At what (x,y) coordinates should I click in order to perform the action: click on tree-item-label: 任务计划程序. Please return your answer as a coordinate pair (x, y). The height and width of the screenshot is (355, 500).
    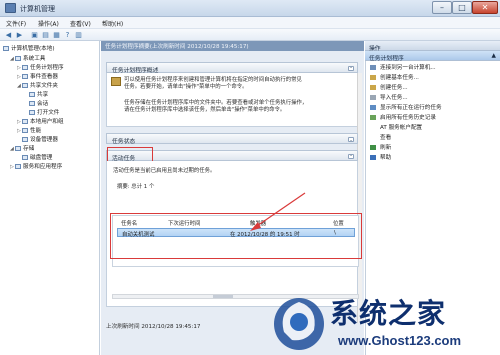
    Looking at the image, I should click on (47, 68).